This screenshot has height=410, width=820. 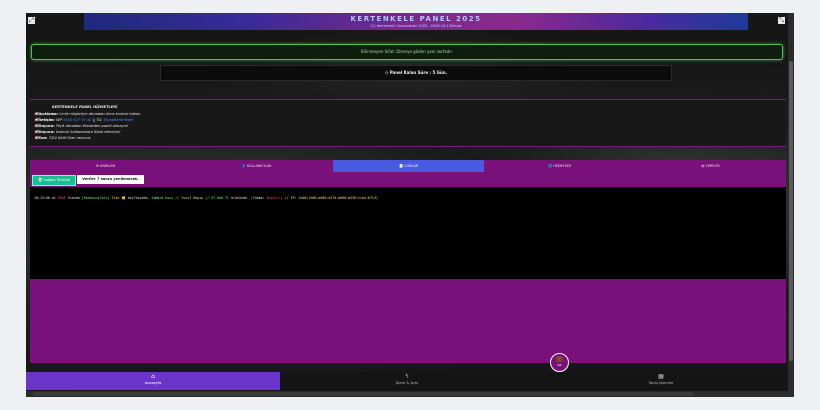 I want to click on panel-time-text: ◷ Panel Kalan Süre : 5 Gün., so click(x=416, y=72).